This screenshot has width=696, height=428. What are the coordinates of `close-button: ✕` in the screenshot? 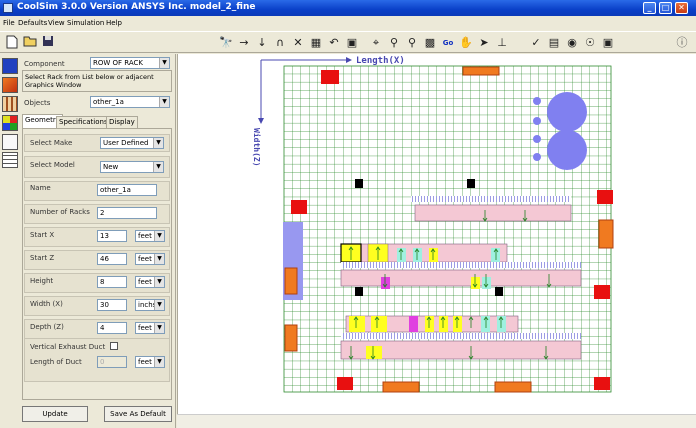 It's located at (681, 8).